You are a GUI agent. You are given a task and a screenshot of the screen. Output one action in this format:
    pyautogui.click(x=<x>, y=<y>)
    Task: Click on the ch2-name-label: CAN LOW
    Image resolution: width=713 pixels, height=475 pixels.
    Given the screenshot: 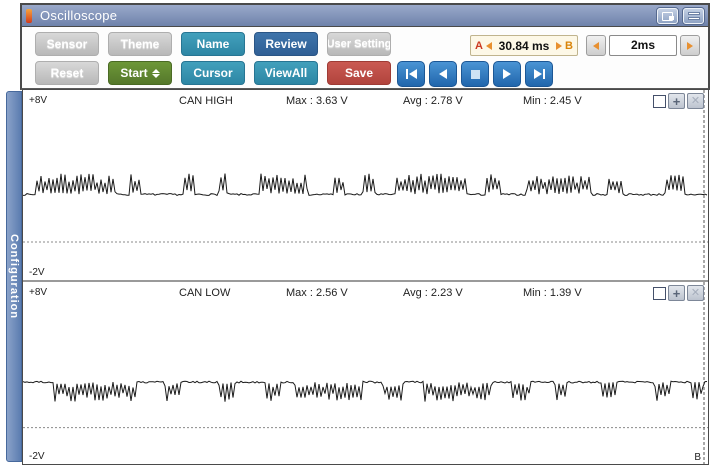 What is the action you would take?
    pyautogui.click(x=205, y=293)
    